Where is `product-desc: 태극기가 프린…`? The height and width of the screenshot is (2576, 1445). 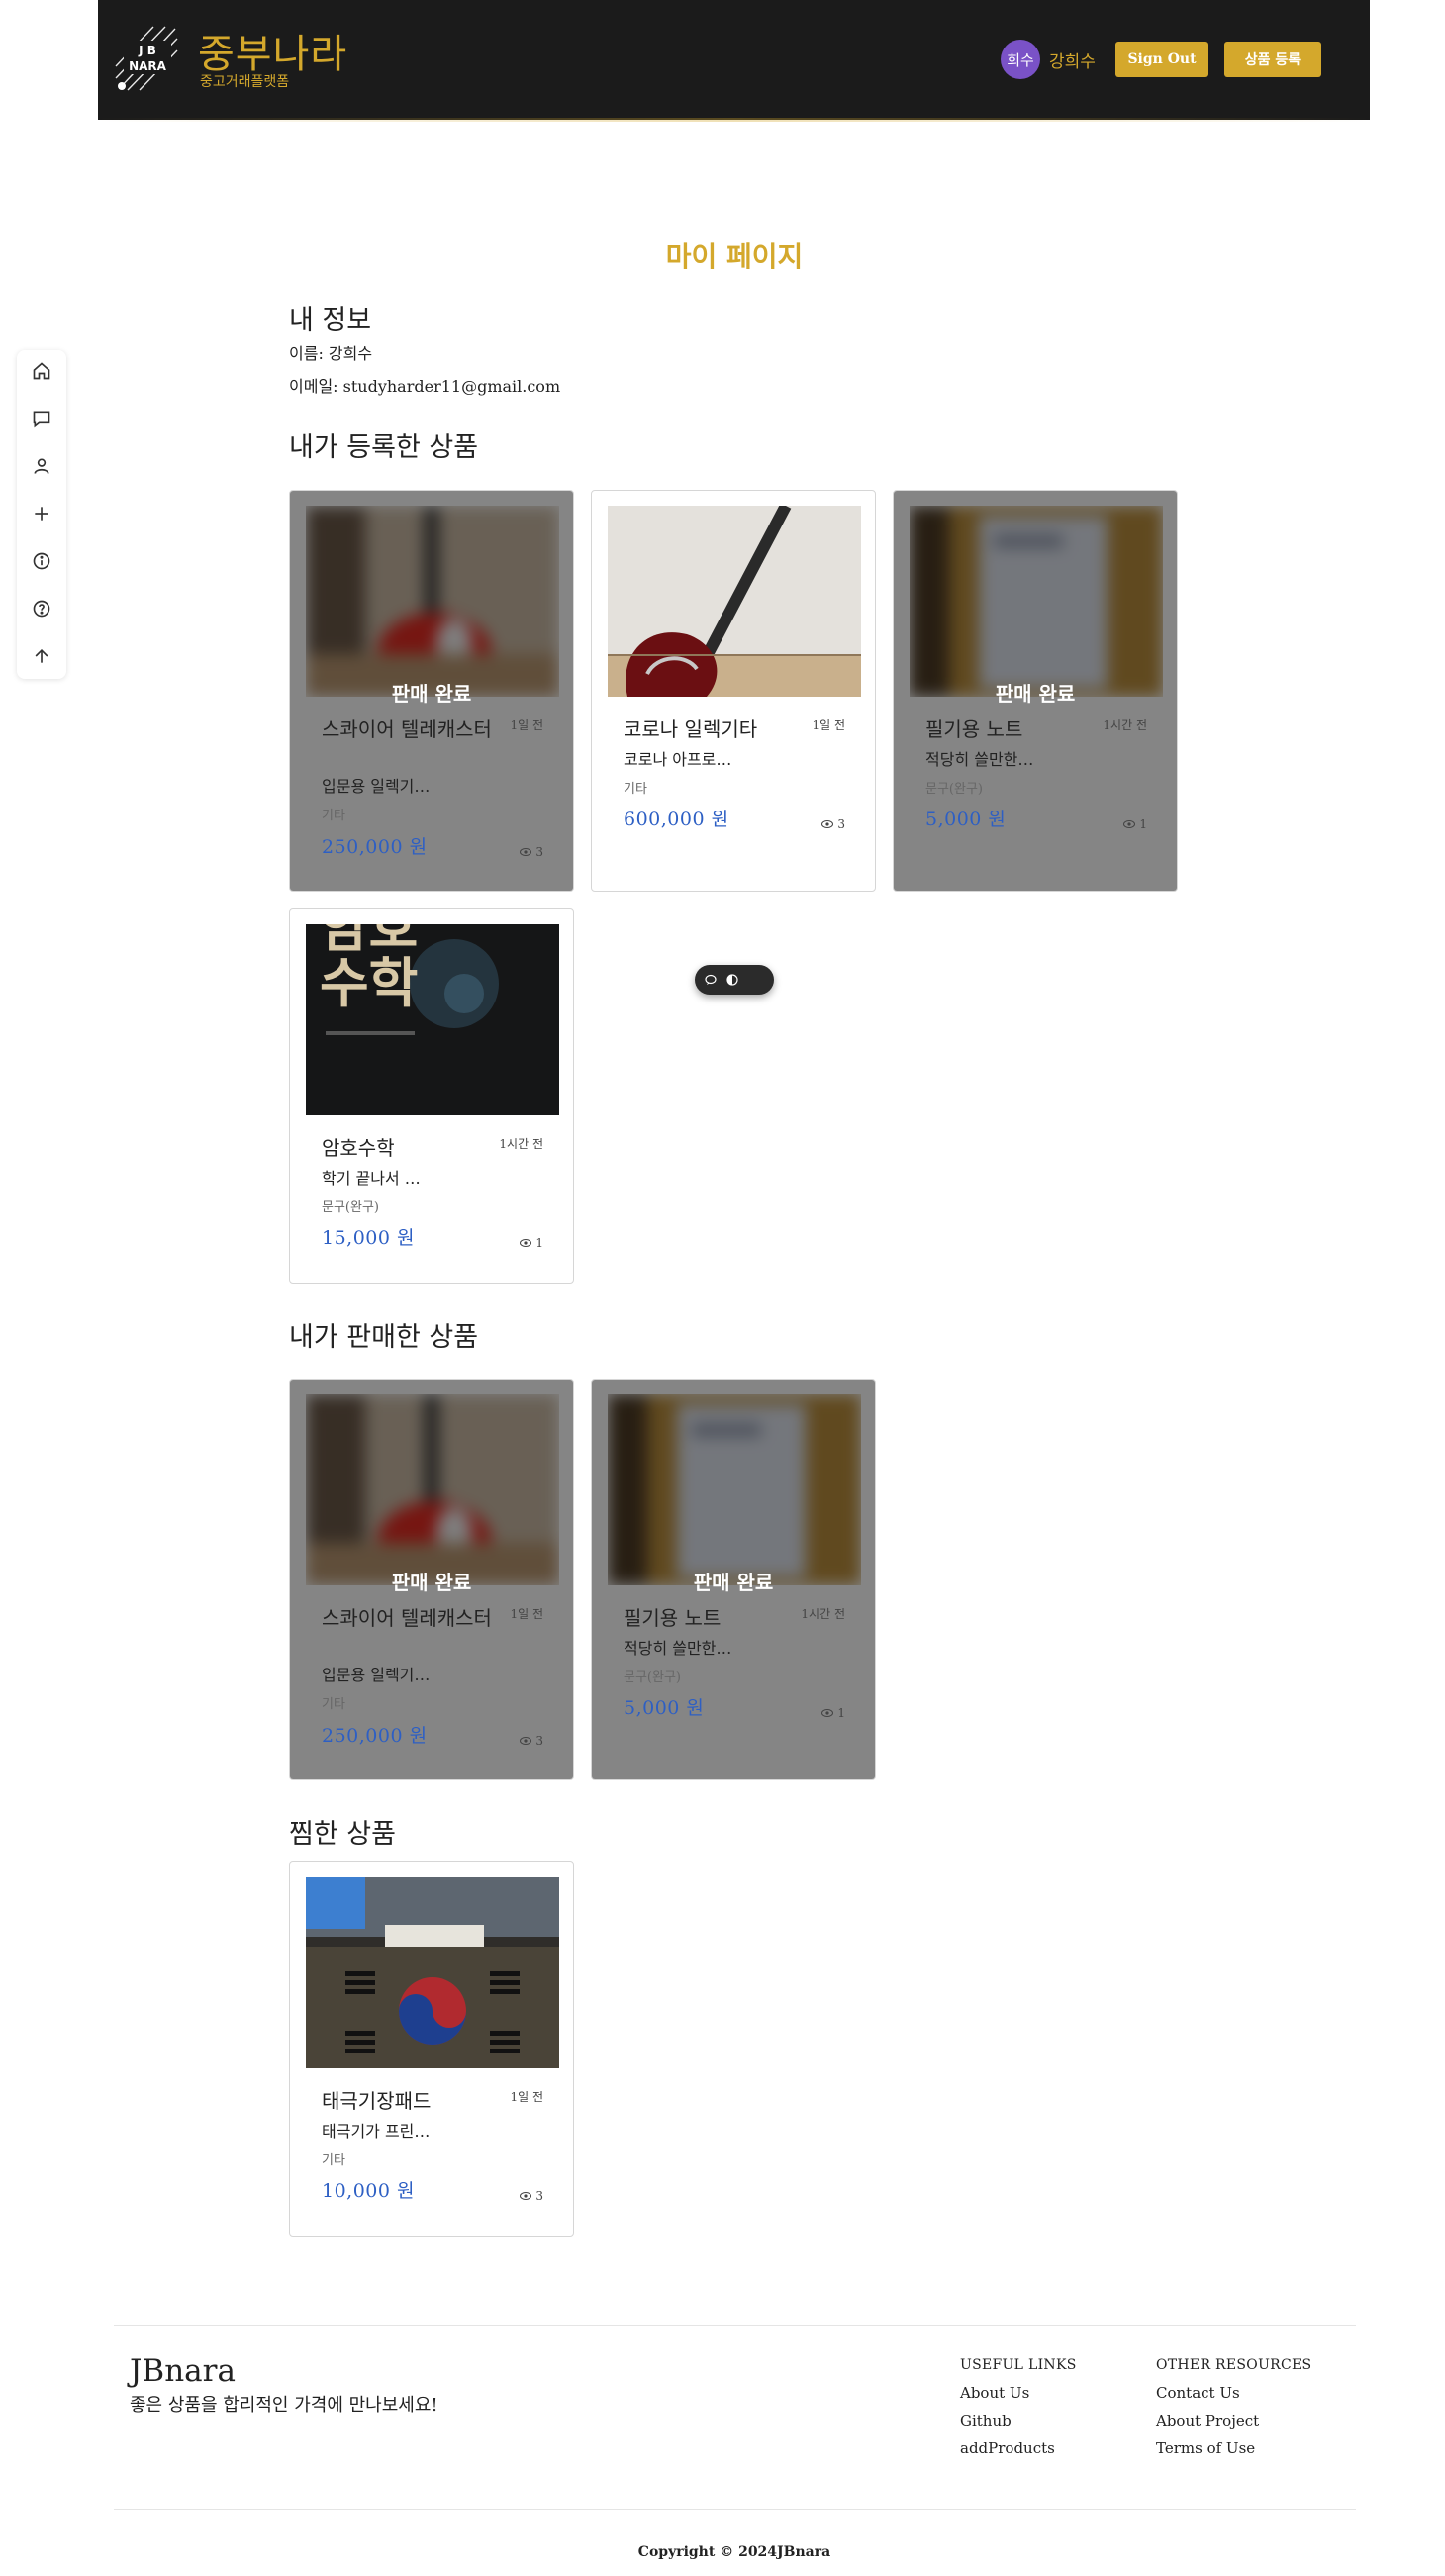
product-desc: 태극기가 프린… is located at coordinates (376, 2131).